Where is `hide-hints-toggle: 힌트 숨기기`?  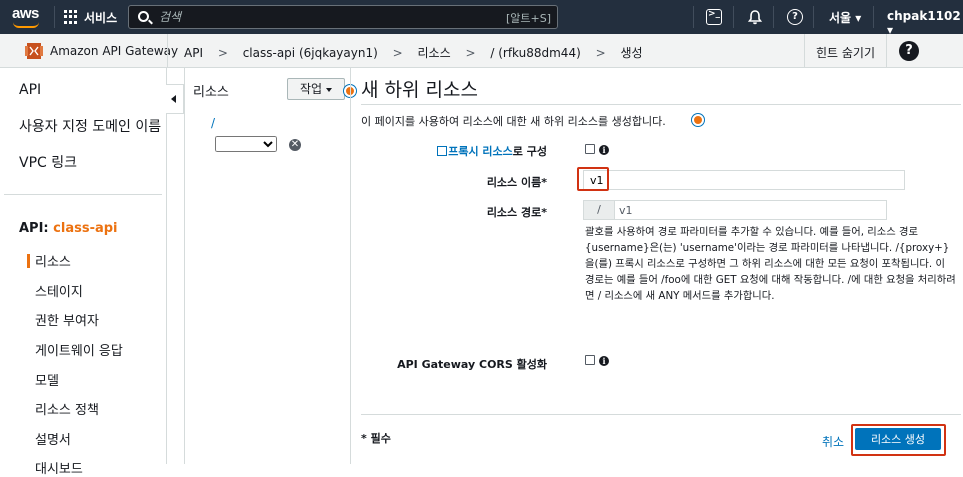
hide-hints-toggle: 힌트 숨기기 is located at coordinates (845, 52).